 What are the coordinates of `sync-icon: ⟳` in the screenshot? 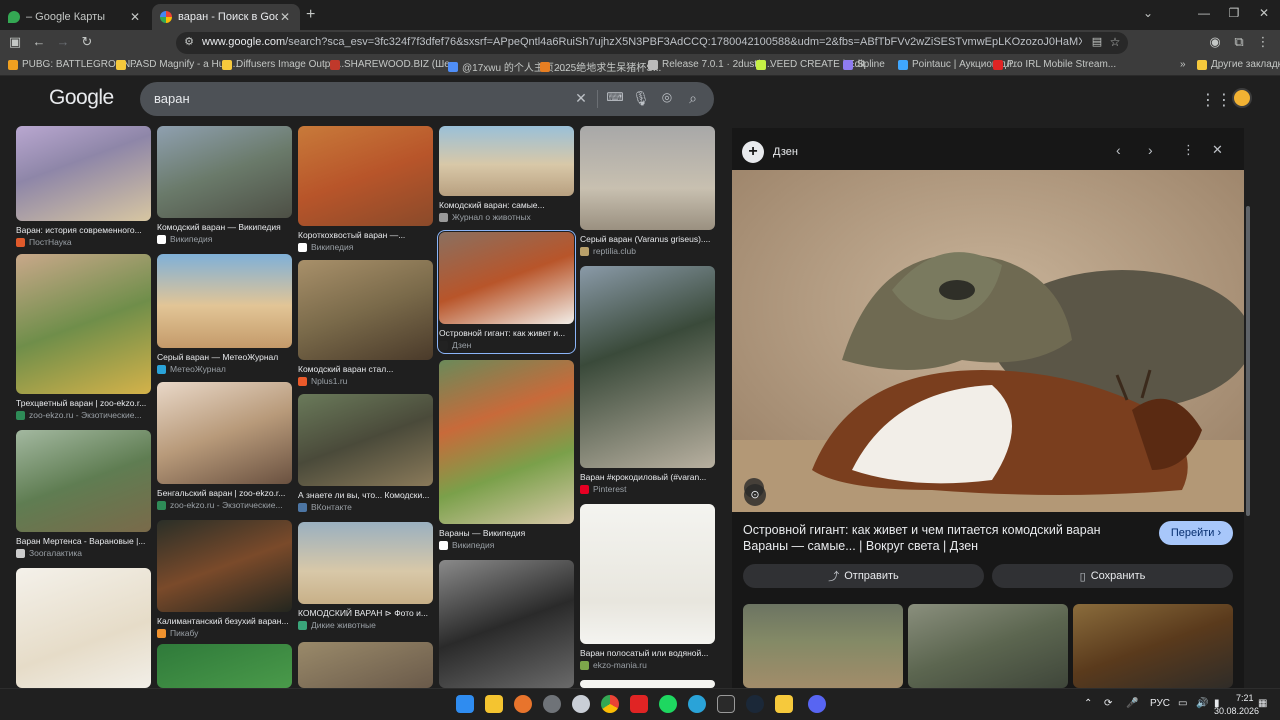 It's located at (1108, 703).